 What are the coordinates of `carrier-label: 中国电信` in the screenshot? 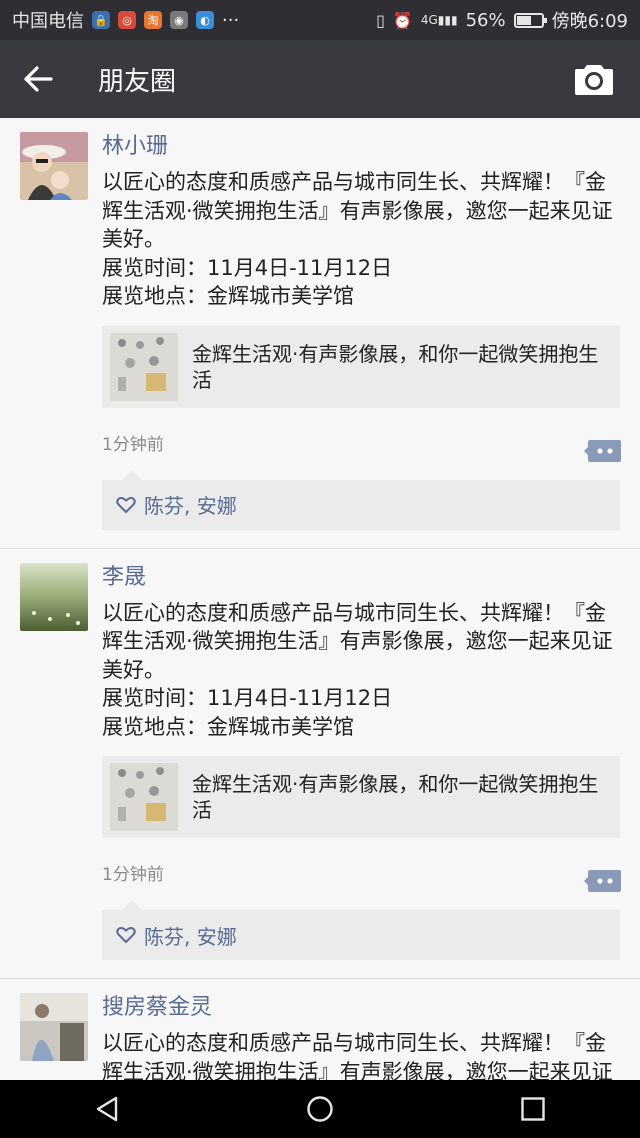 It's located at (48, 21).